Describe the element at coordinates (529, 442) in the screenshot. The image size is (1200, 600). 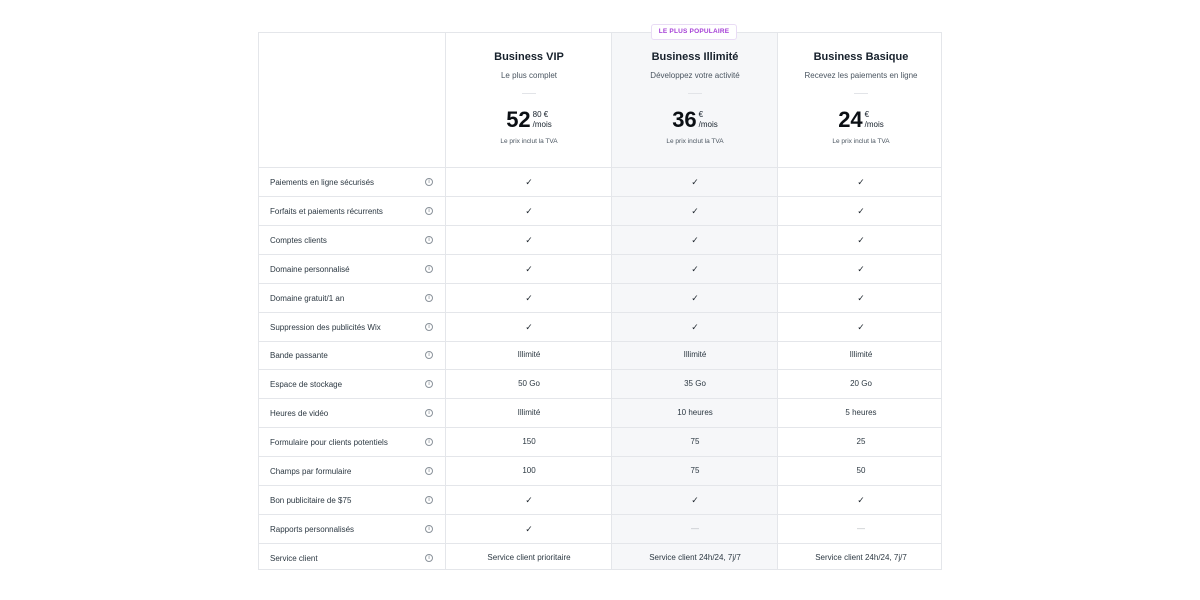
I see `feature-value: 150` at that location.